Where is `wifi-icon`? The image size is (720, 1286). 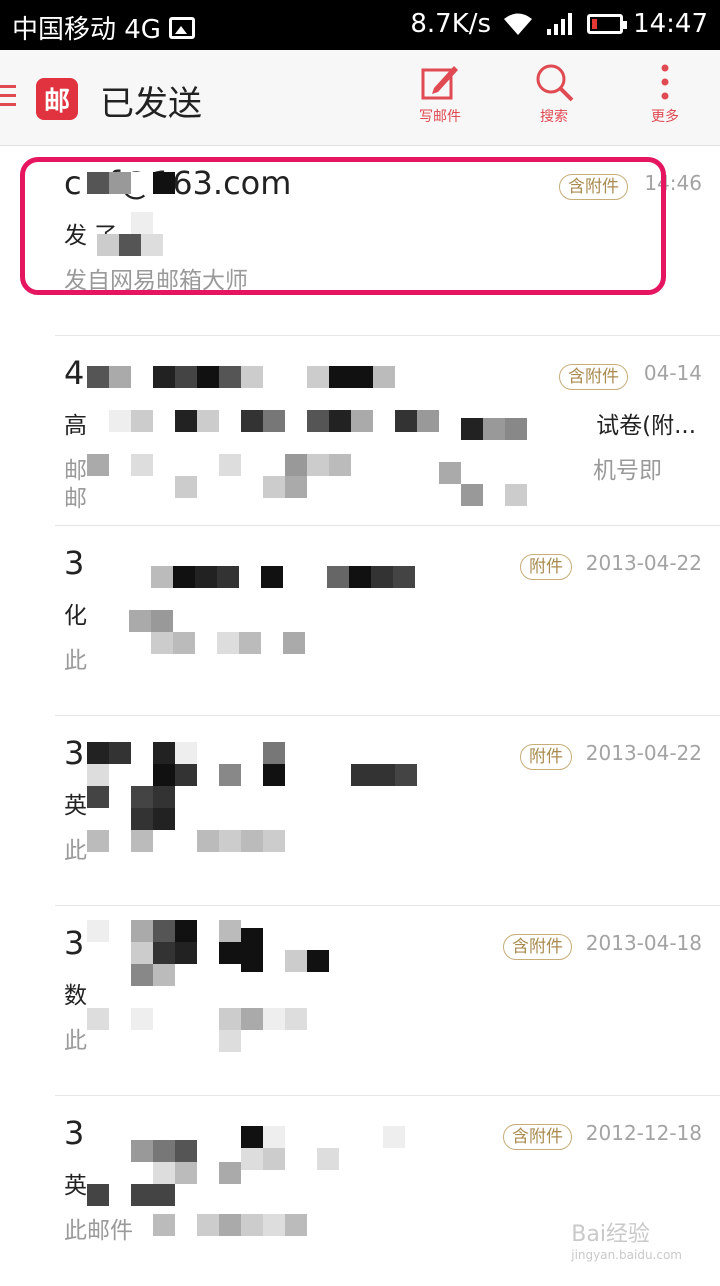 wifi-icon is located at coordinates (518, 24).